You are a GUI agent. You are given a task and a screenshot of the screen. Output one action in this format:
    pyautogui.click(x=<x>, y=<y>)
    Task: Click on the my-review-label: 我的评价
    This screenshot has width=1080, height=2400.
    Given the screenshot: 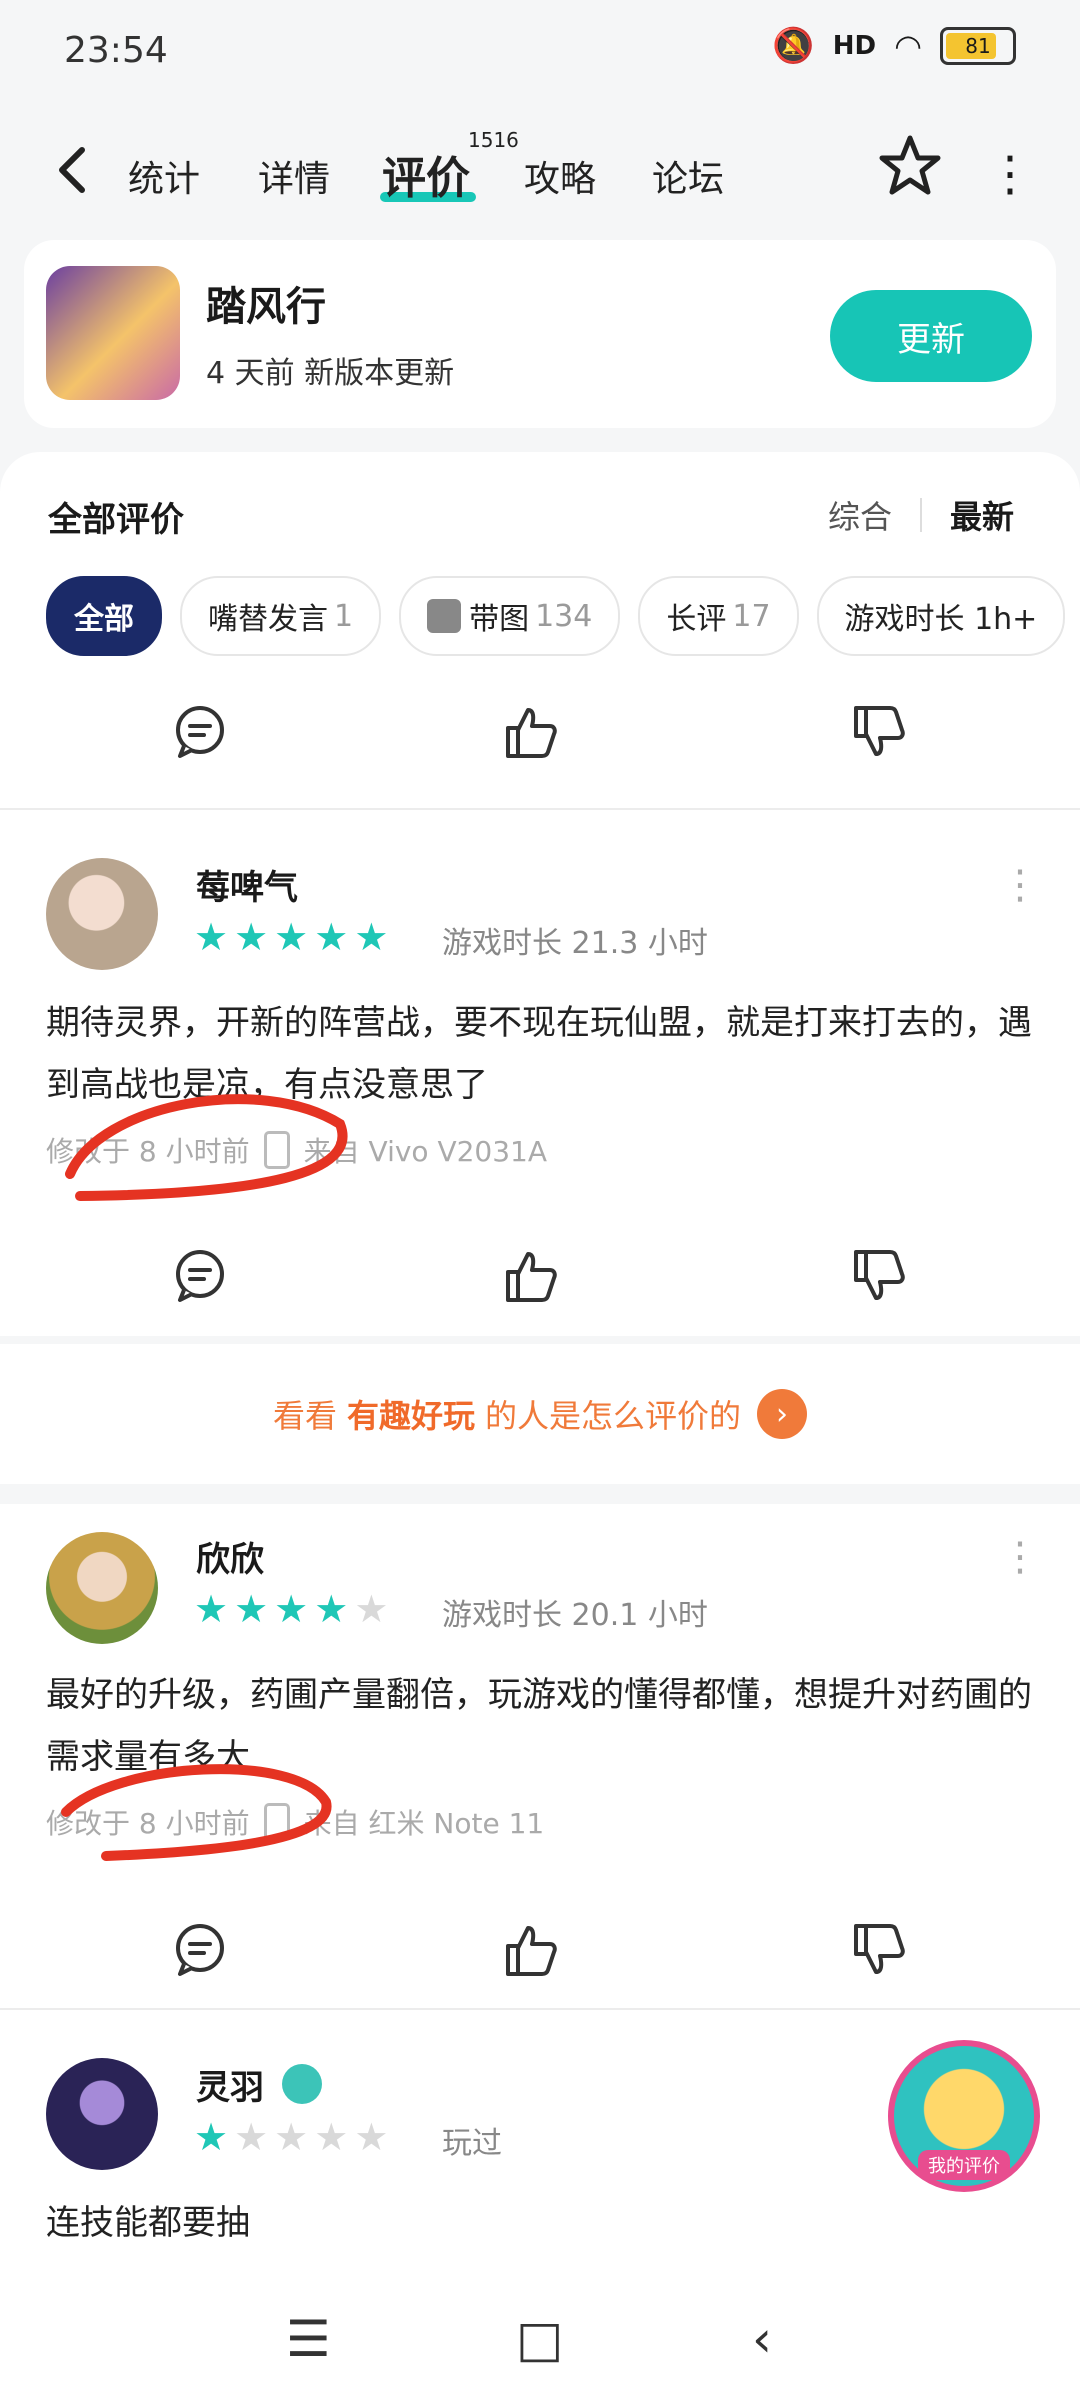 What is the action you would take?
    pyautogui.click(x=964, y=2165)
    